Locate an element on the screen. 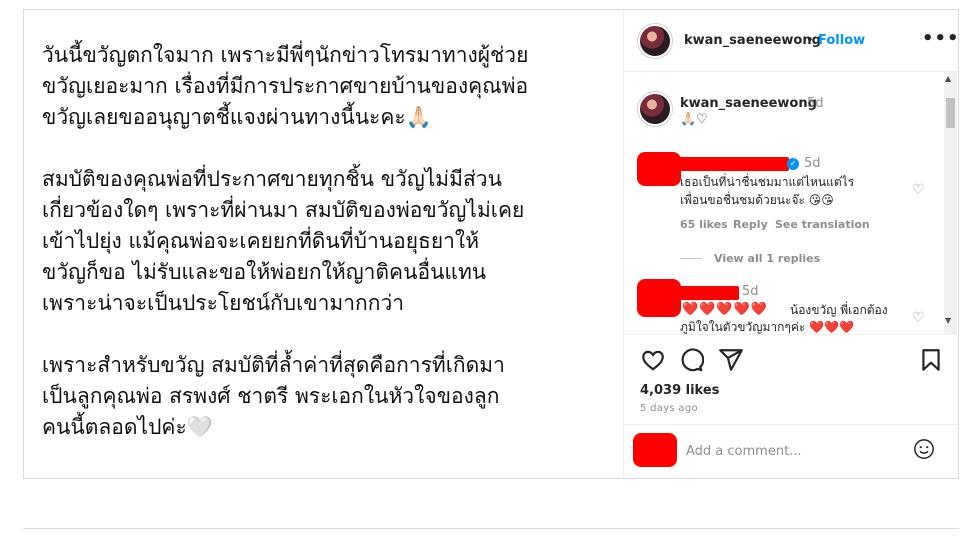 This screenshot has height=542, width=975. comment-username: kwan_saeneewong is located at coordinates (748, 103).